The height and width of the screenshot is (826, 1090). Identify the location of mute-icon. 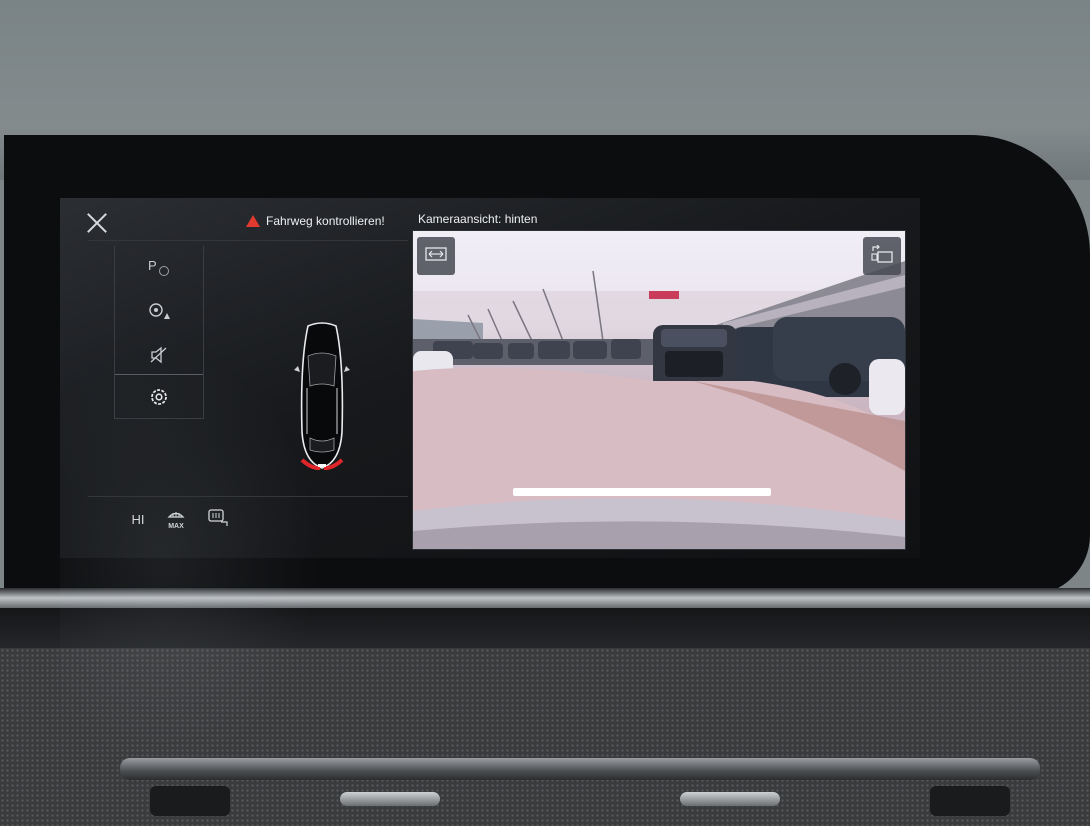
(159, 356).